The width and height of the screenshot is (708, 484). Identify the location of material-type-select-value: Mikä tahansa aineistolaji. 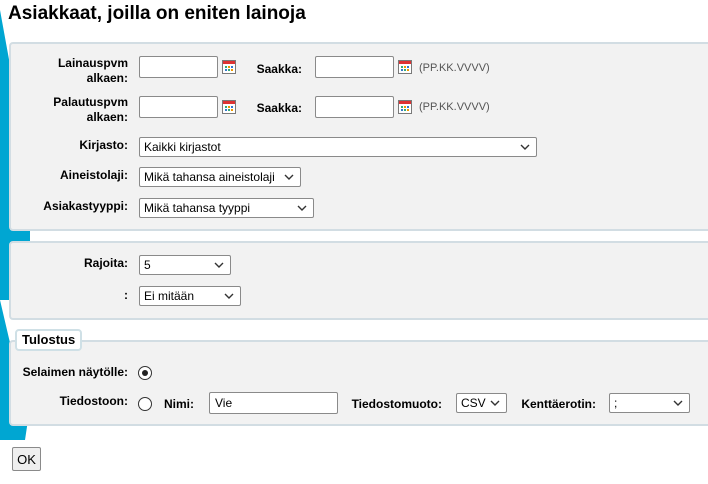
(209, 177).